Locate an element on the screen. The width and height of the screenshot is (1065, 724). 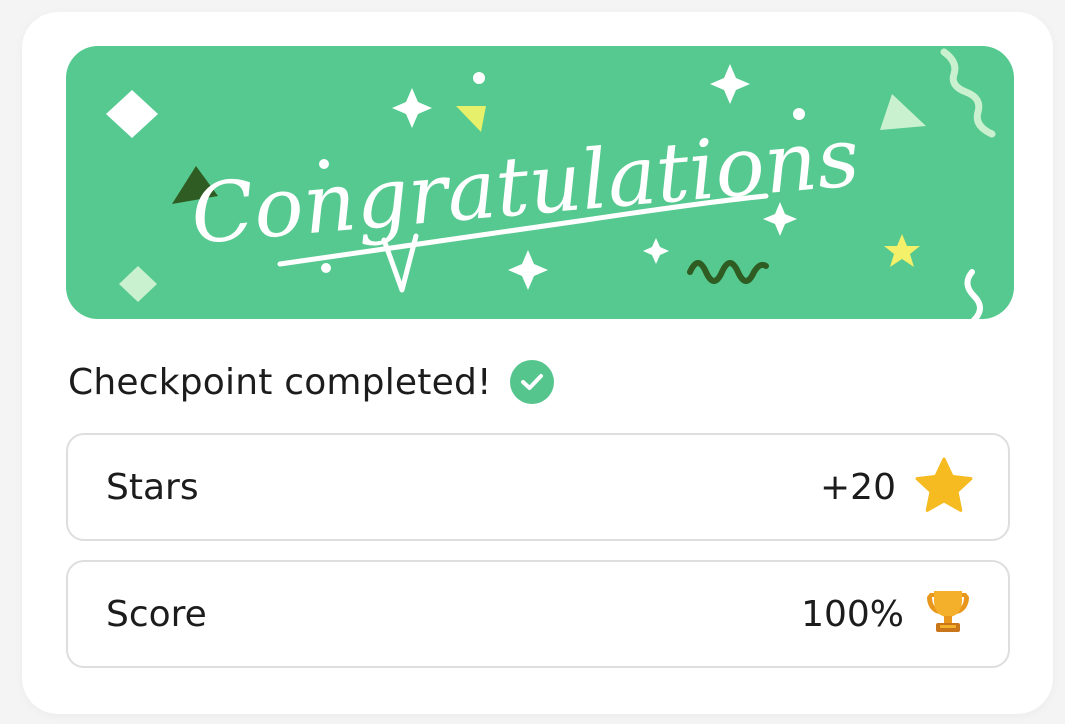
score-row: Score 100% is located at coordinates (538, 614).